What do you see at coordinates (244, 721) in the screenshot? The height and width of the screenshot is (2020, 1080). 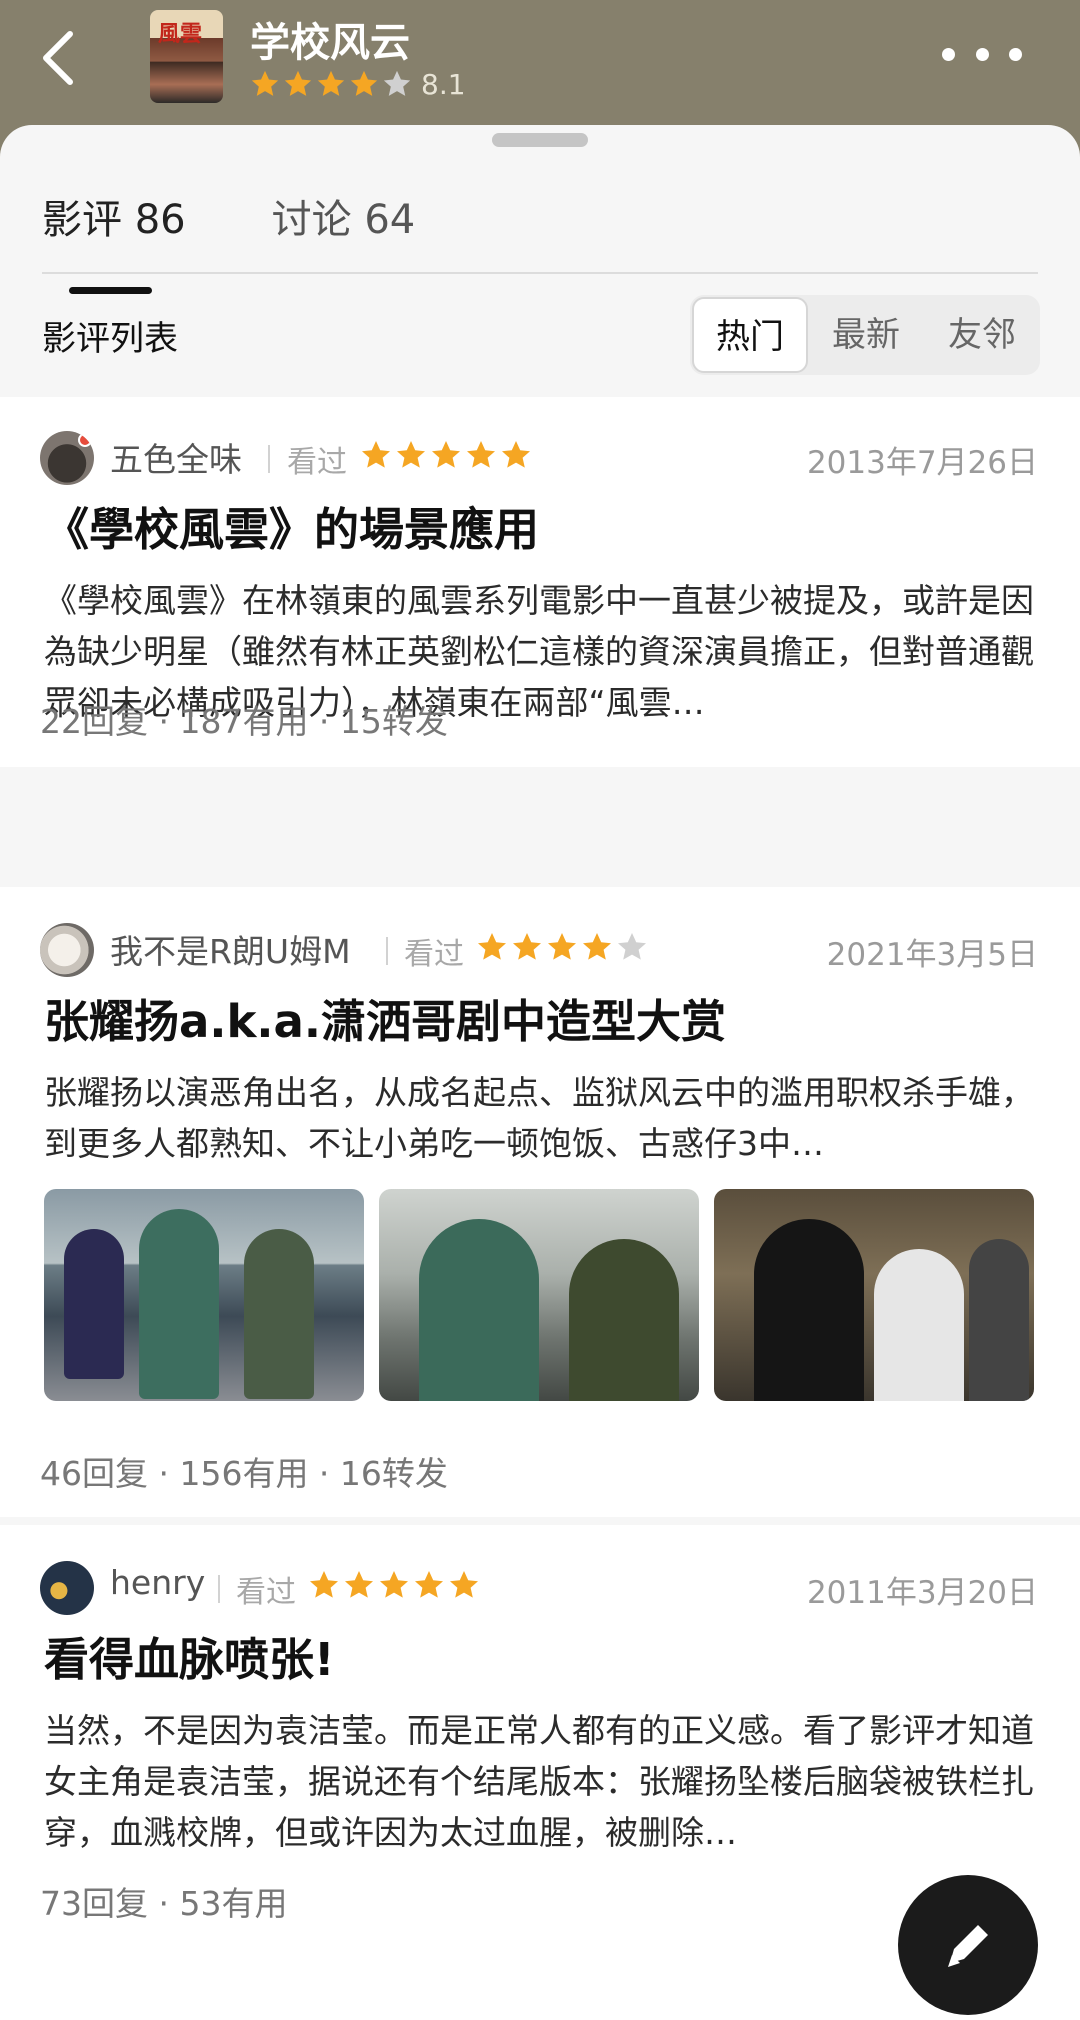 I see `review-stats: 22回复 · 187有用 · 15转发` at bounding box center [244, 721].